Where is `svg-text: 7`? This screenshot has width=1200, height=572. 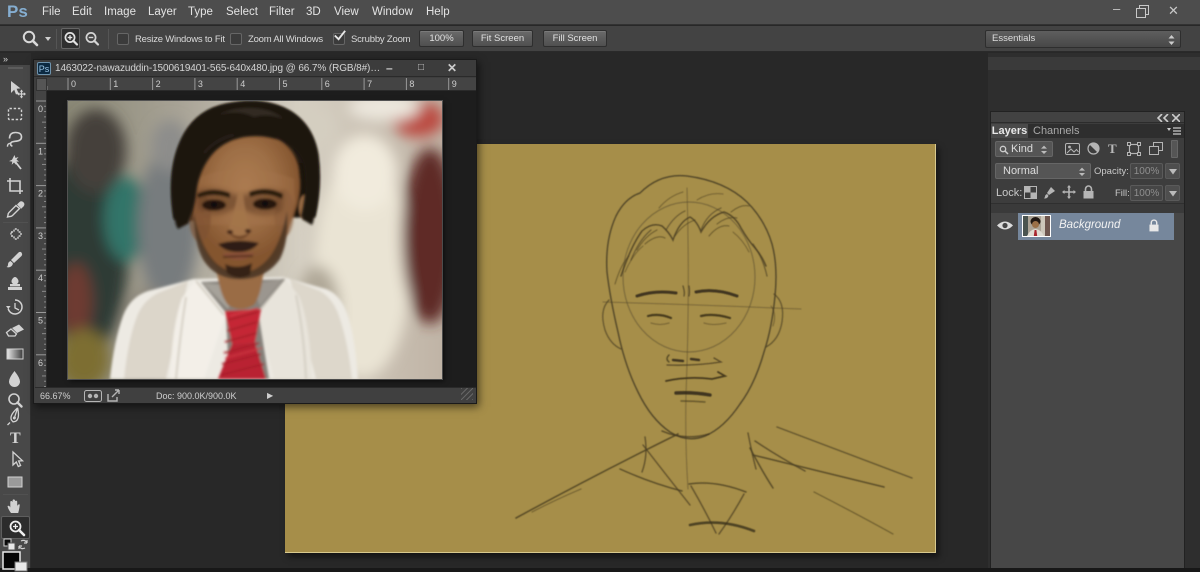
svg-text: 7 is located at coordinates (369, 84).